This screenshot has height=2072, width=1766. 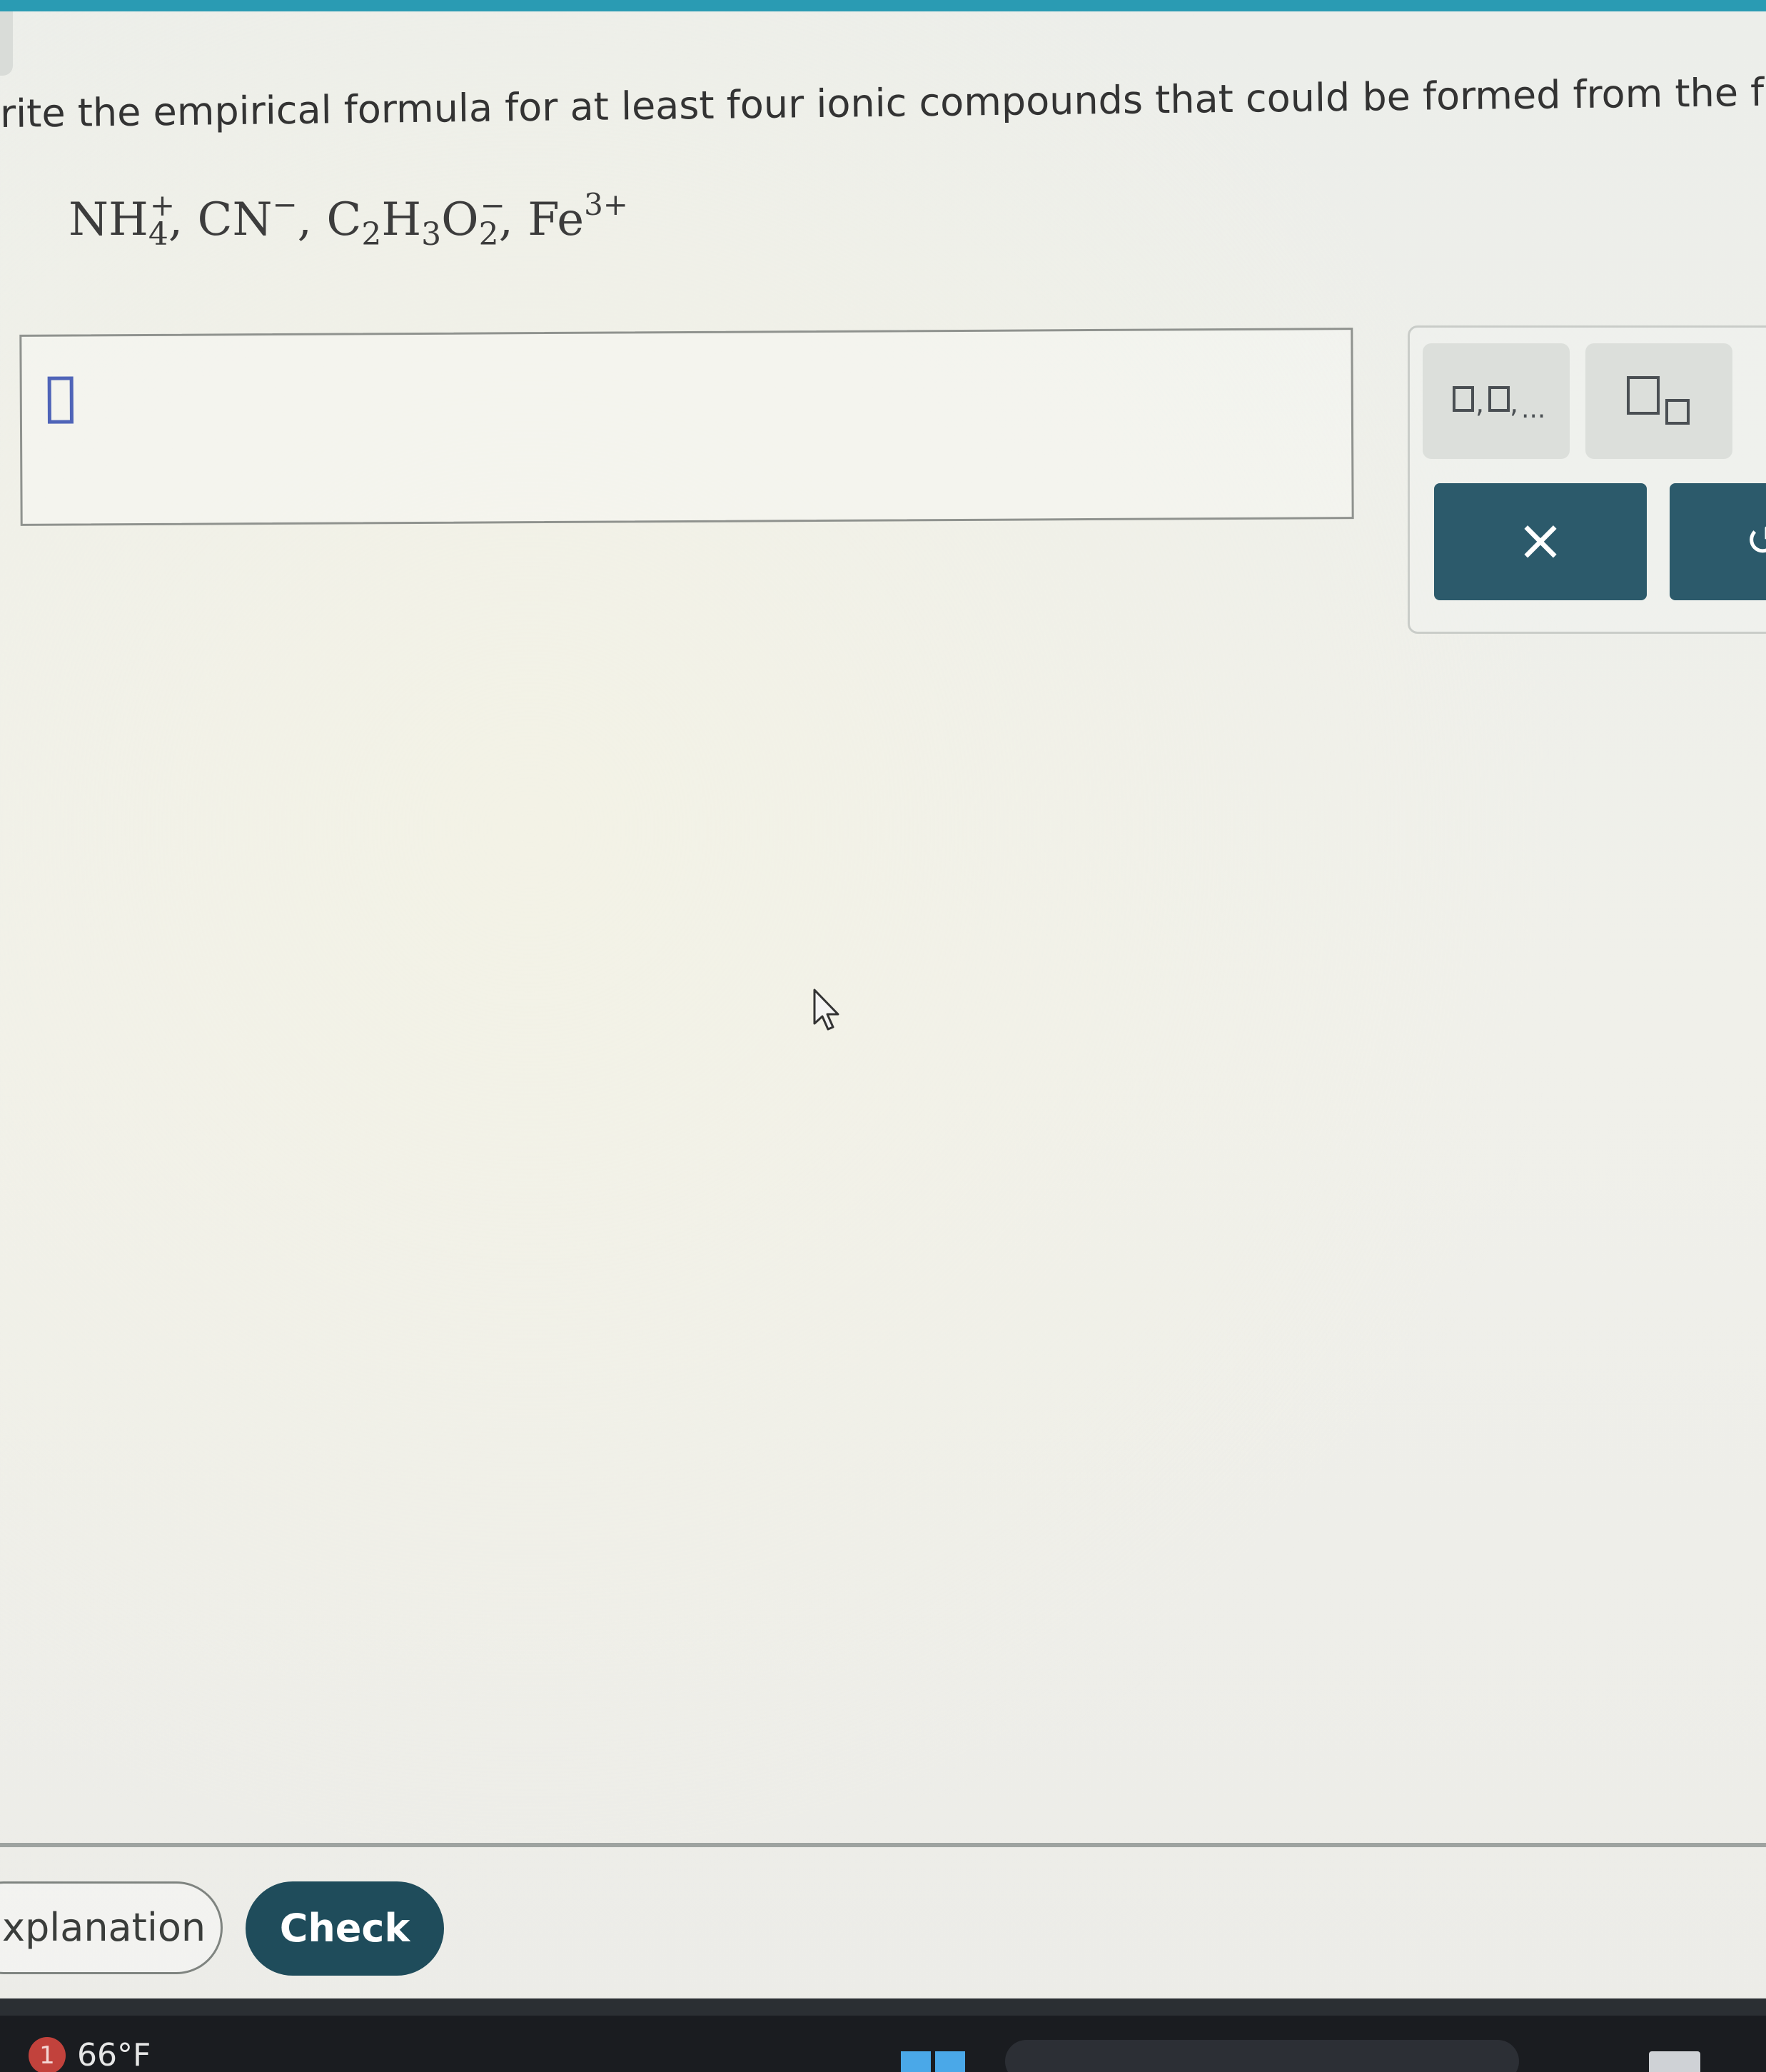 I want to click on subscript-template-button, so click(x=1659, y=401).